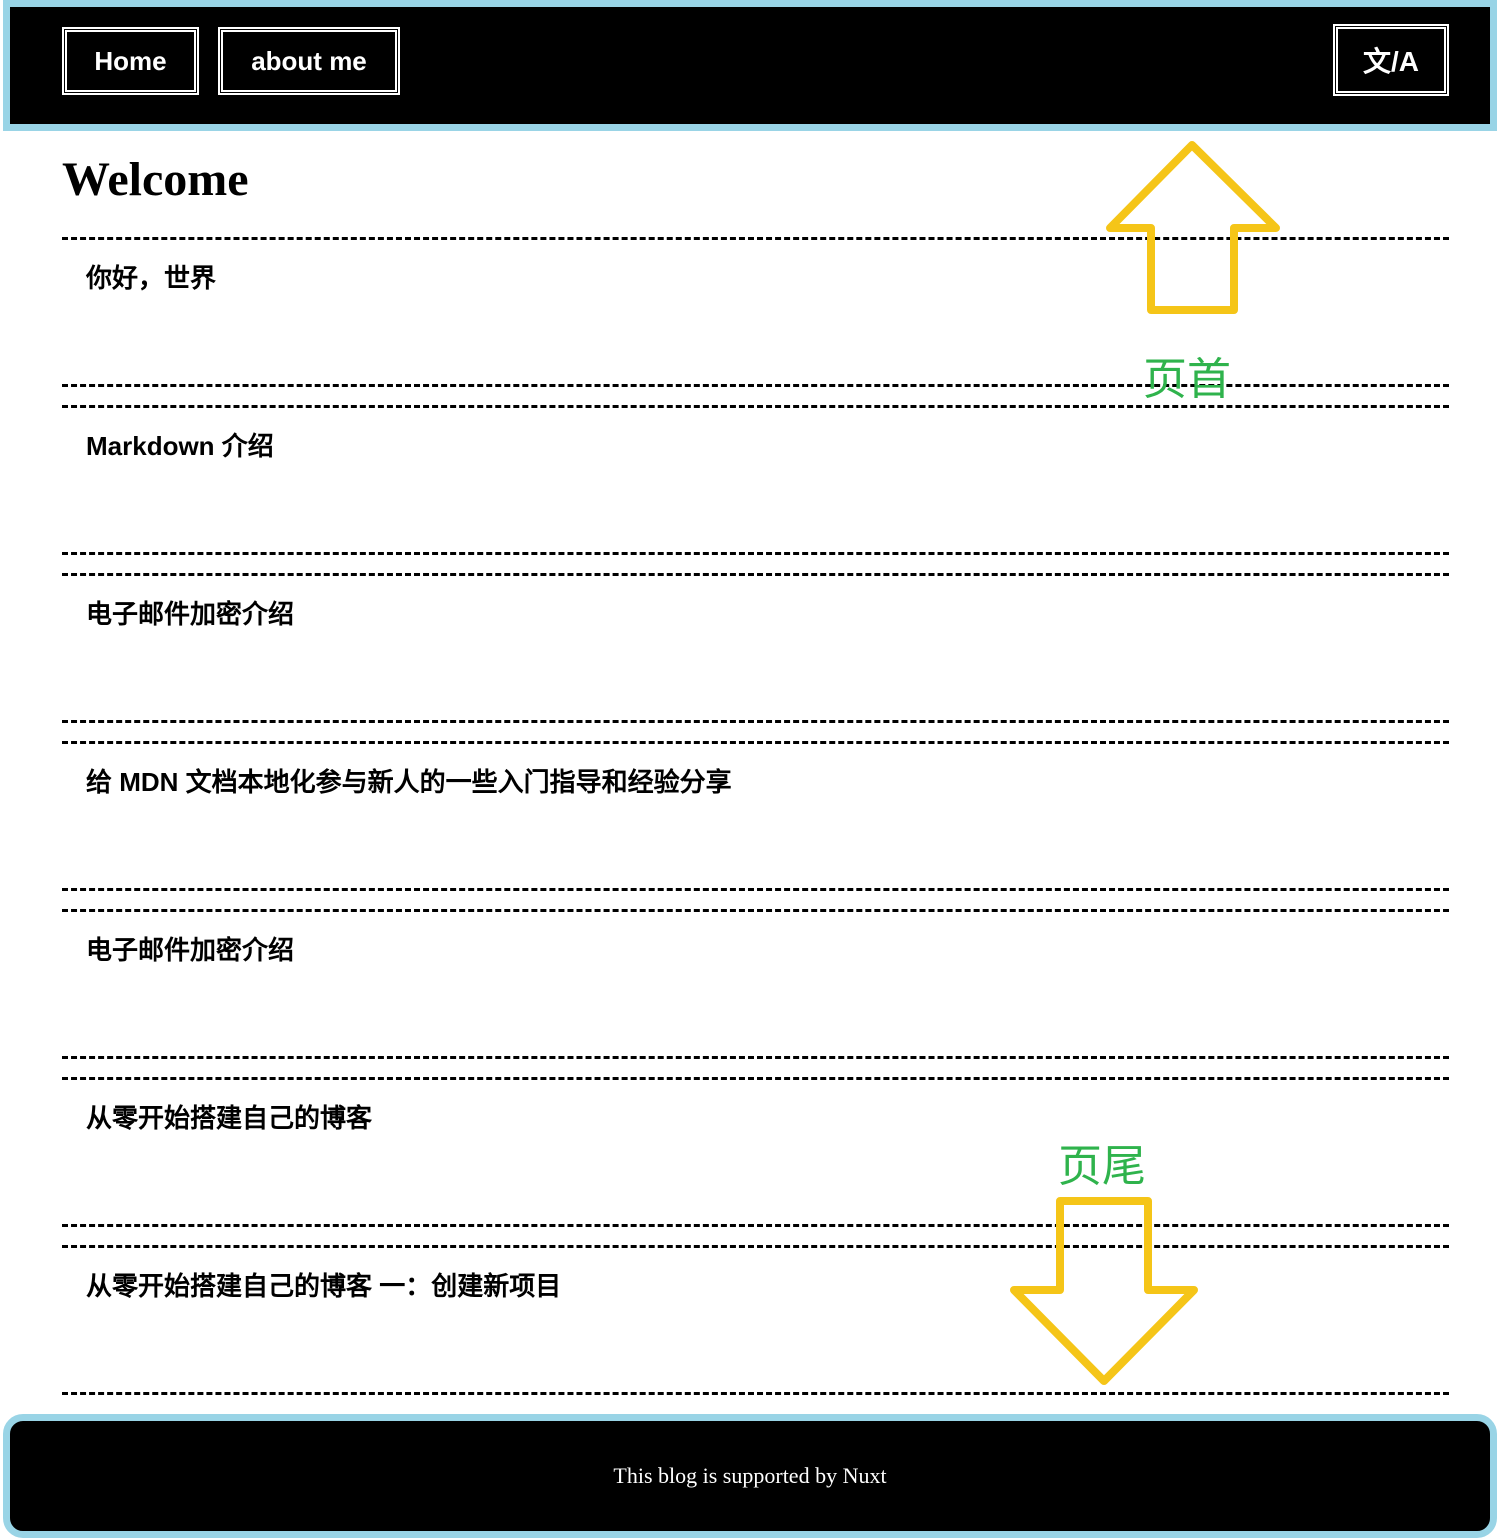 The width and height of the screenshot is (1500, 1539). What do you see at coordinates (130, 61) in the screenshot?
I see `nav-home-button: Home` at bounding box center [130, 61].